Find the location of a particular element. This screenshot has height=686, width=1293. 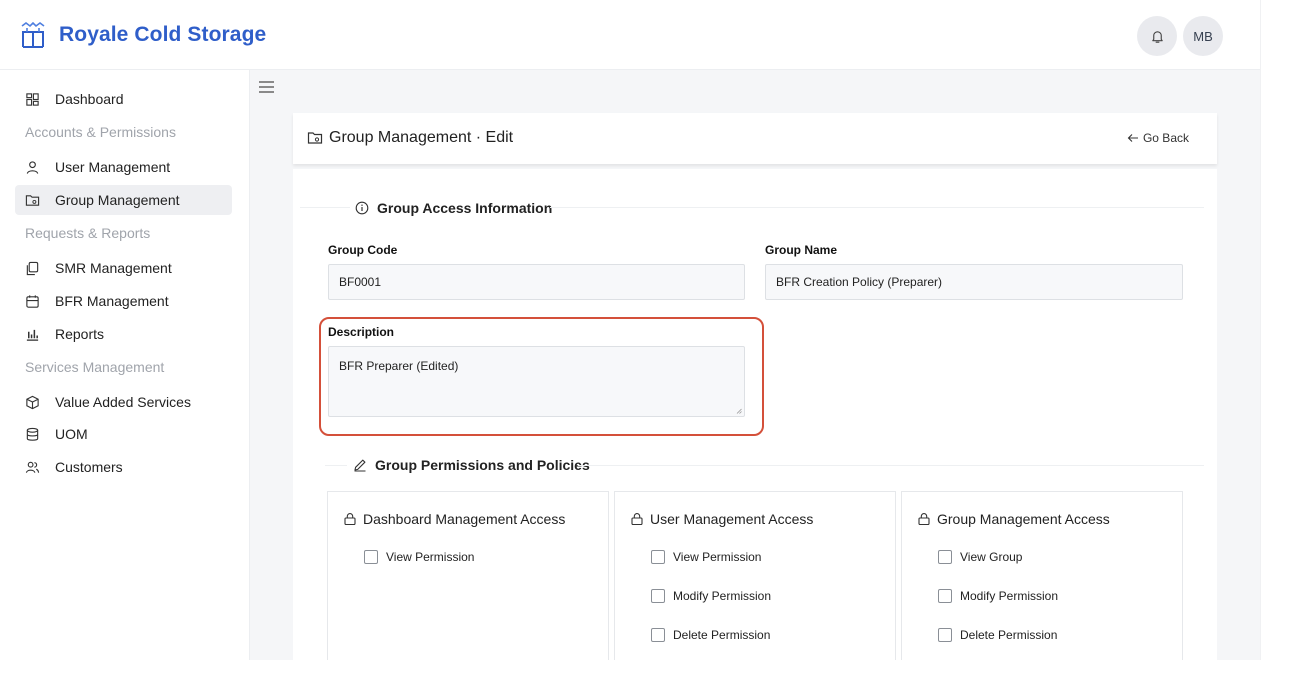

sidebar-item-label: Group Management is located at coordinates (117, 200).